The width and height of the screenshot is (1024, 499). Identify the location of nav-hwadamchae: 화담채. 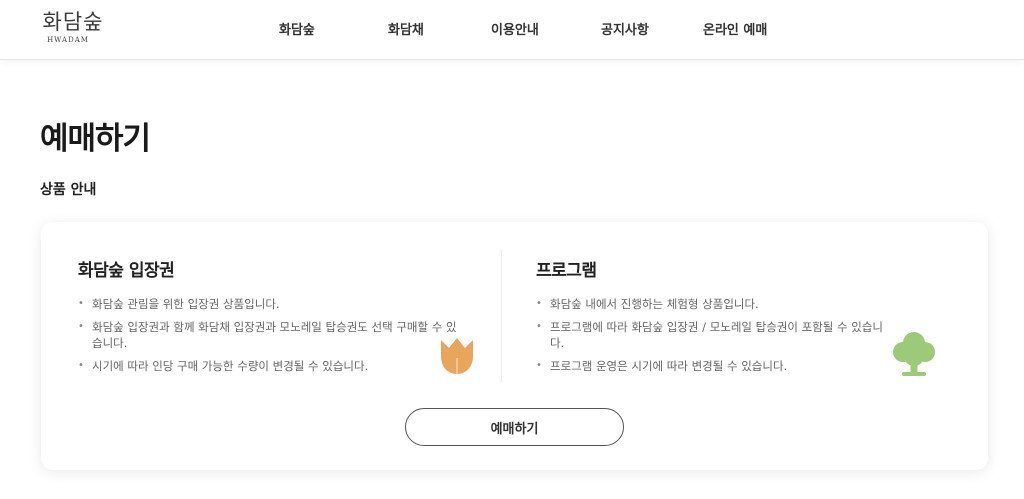
(406, 28).